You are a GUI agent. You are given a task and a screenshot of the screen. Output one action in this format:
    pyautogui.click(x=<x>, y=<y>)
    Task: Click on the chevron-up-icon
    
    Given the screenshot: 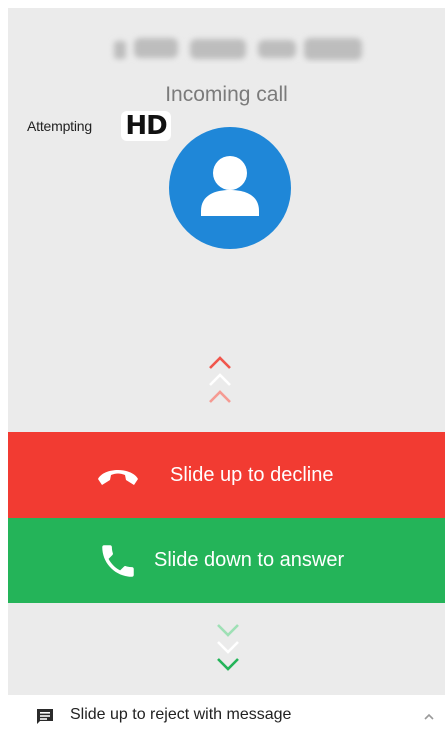 What is the action you would take?
    pyautogui.click(x=429, y=717)
    